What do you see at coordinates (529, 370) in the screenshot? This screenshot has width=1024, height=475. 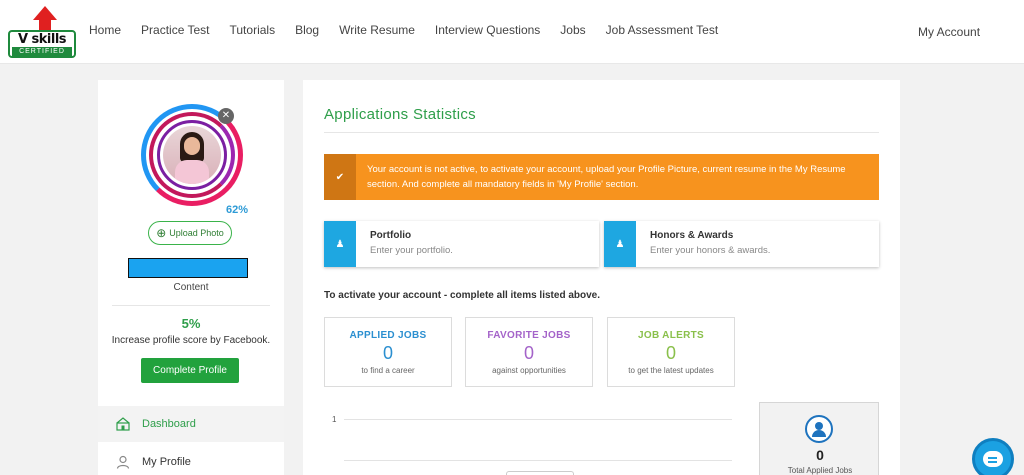 I see `stat-caption: against opportunities` at bounding box center [529, 370].